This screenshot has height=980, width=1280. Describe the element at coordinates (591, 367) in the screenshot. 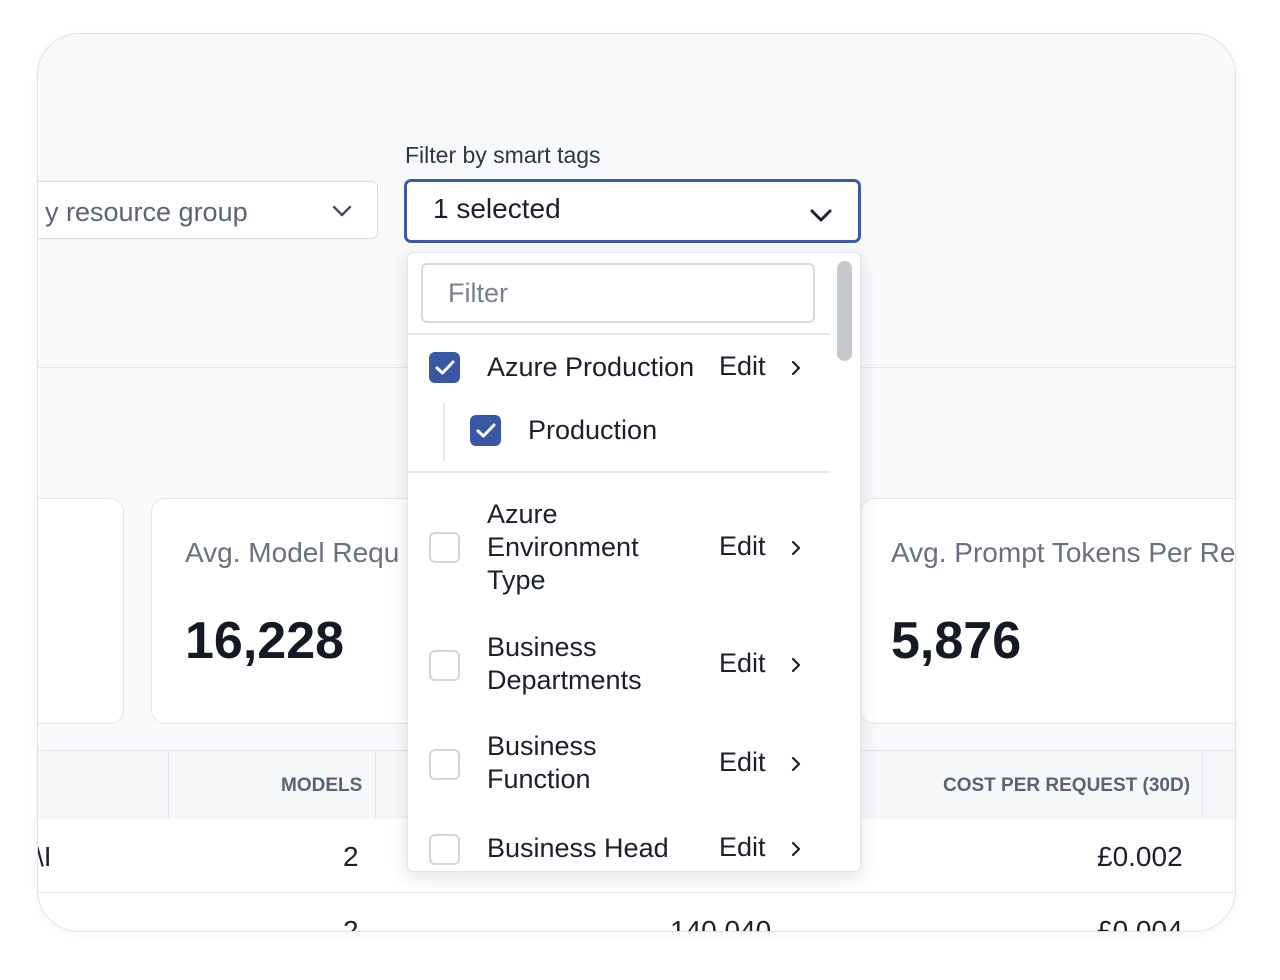

I see `dropdown-option-label: Azure Production` at that location.